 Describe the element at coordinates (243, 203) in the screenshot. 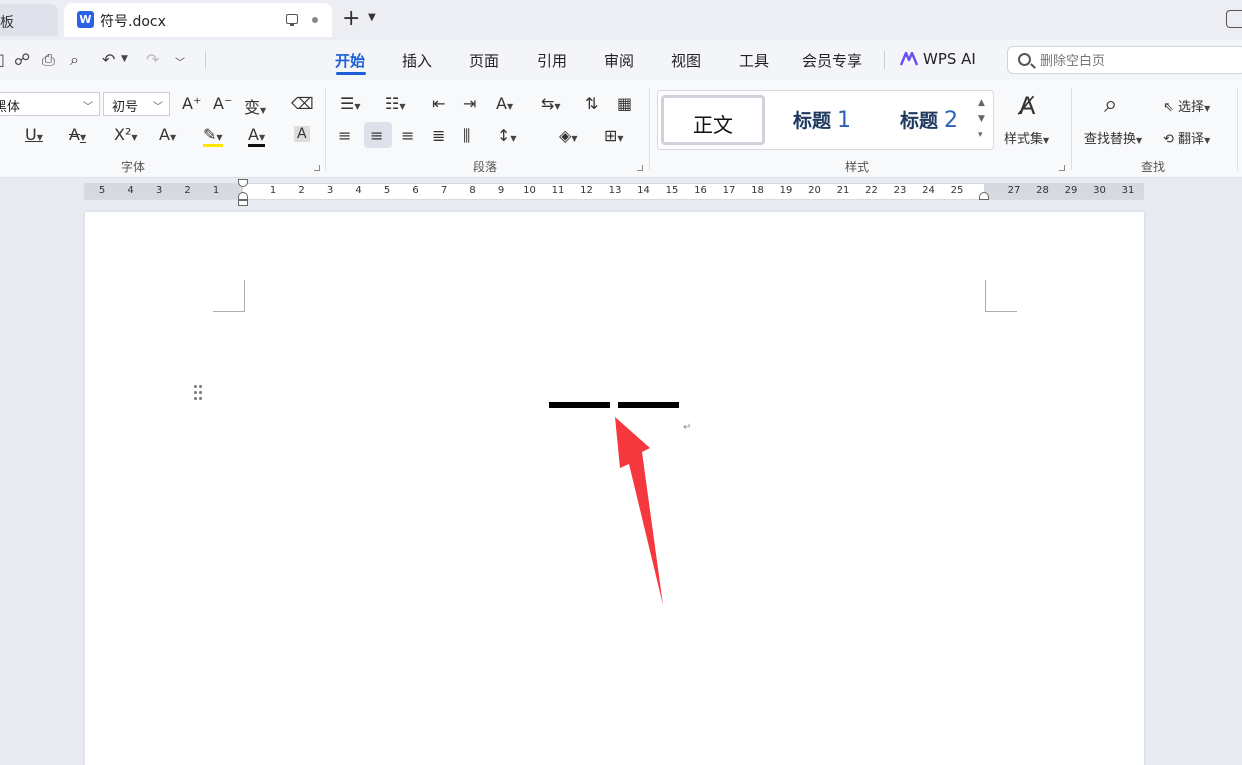

I see `left-indent-marker` at that location.